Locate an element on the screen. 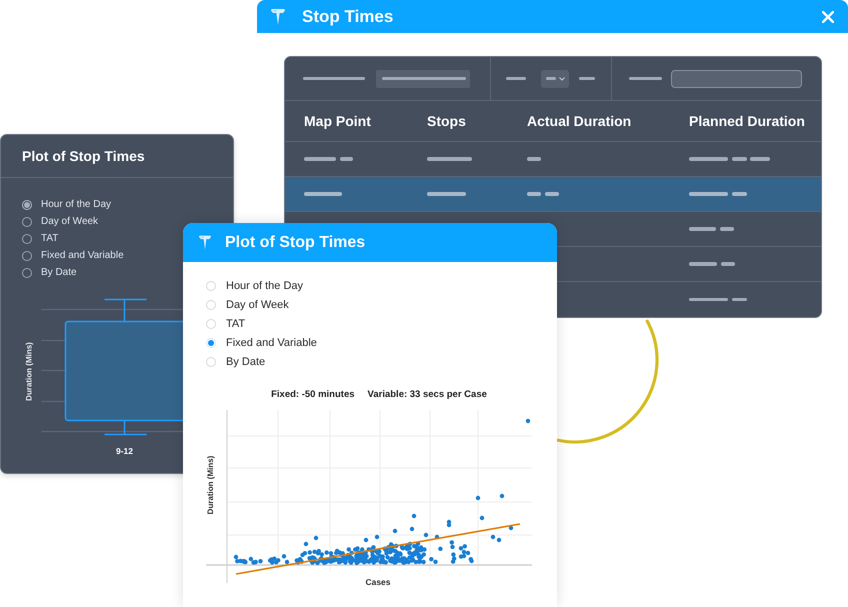 The width and height of the screenshot is (848, 607). category-label: 9-12 is located at coordinates (124, 451).